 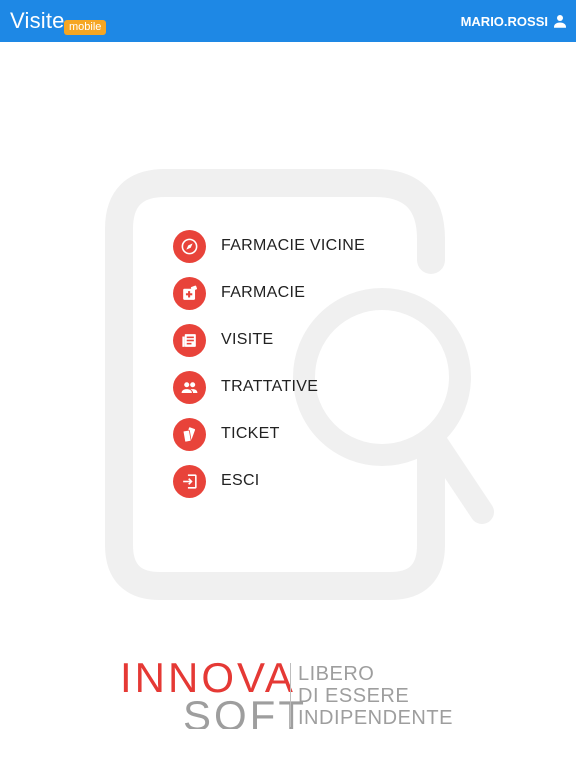 What do you see at coordinates (290, 695) in the screenshot?
I see `logo-divider` at bounding box center [290, 695].